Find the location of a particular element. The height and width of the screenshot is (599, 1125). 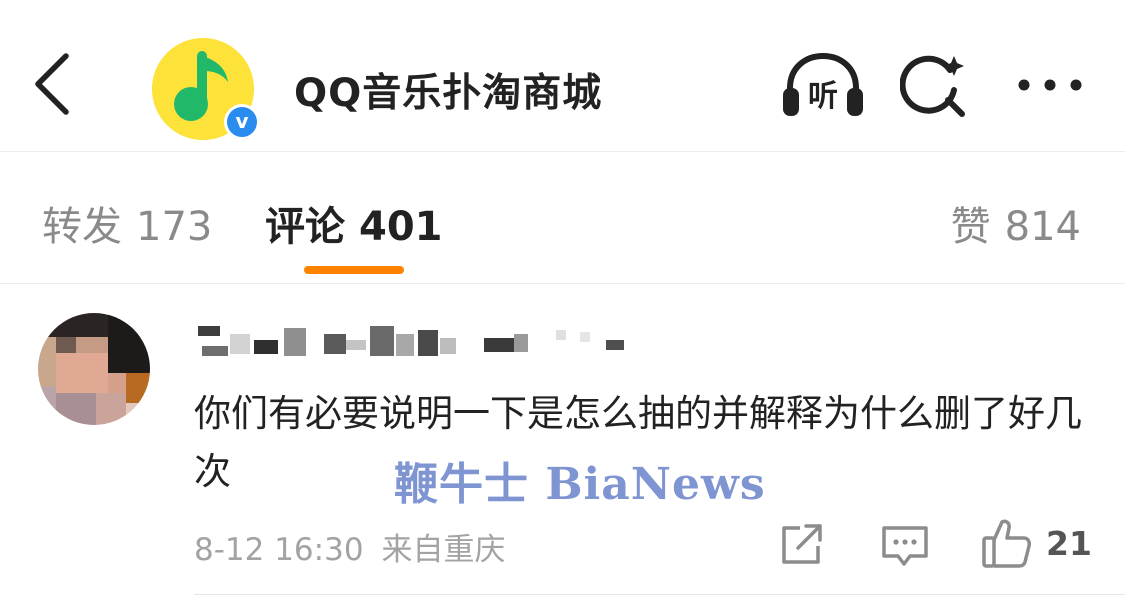

tab-forward-count: 173 is located at coordinates (174, 227).